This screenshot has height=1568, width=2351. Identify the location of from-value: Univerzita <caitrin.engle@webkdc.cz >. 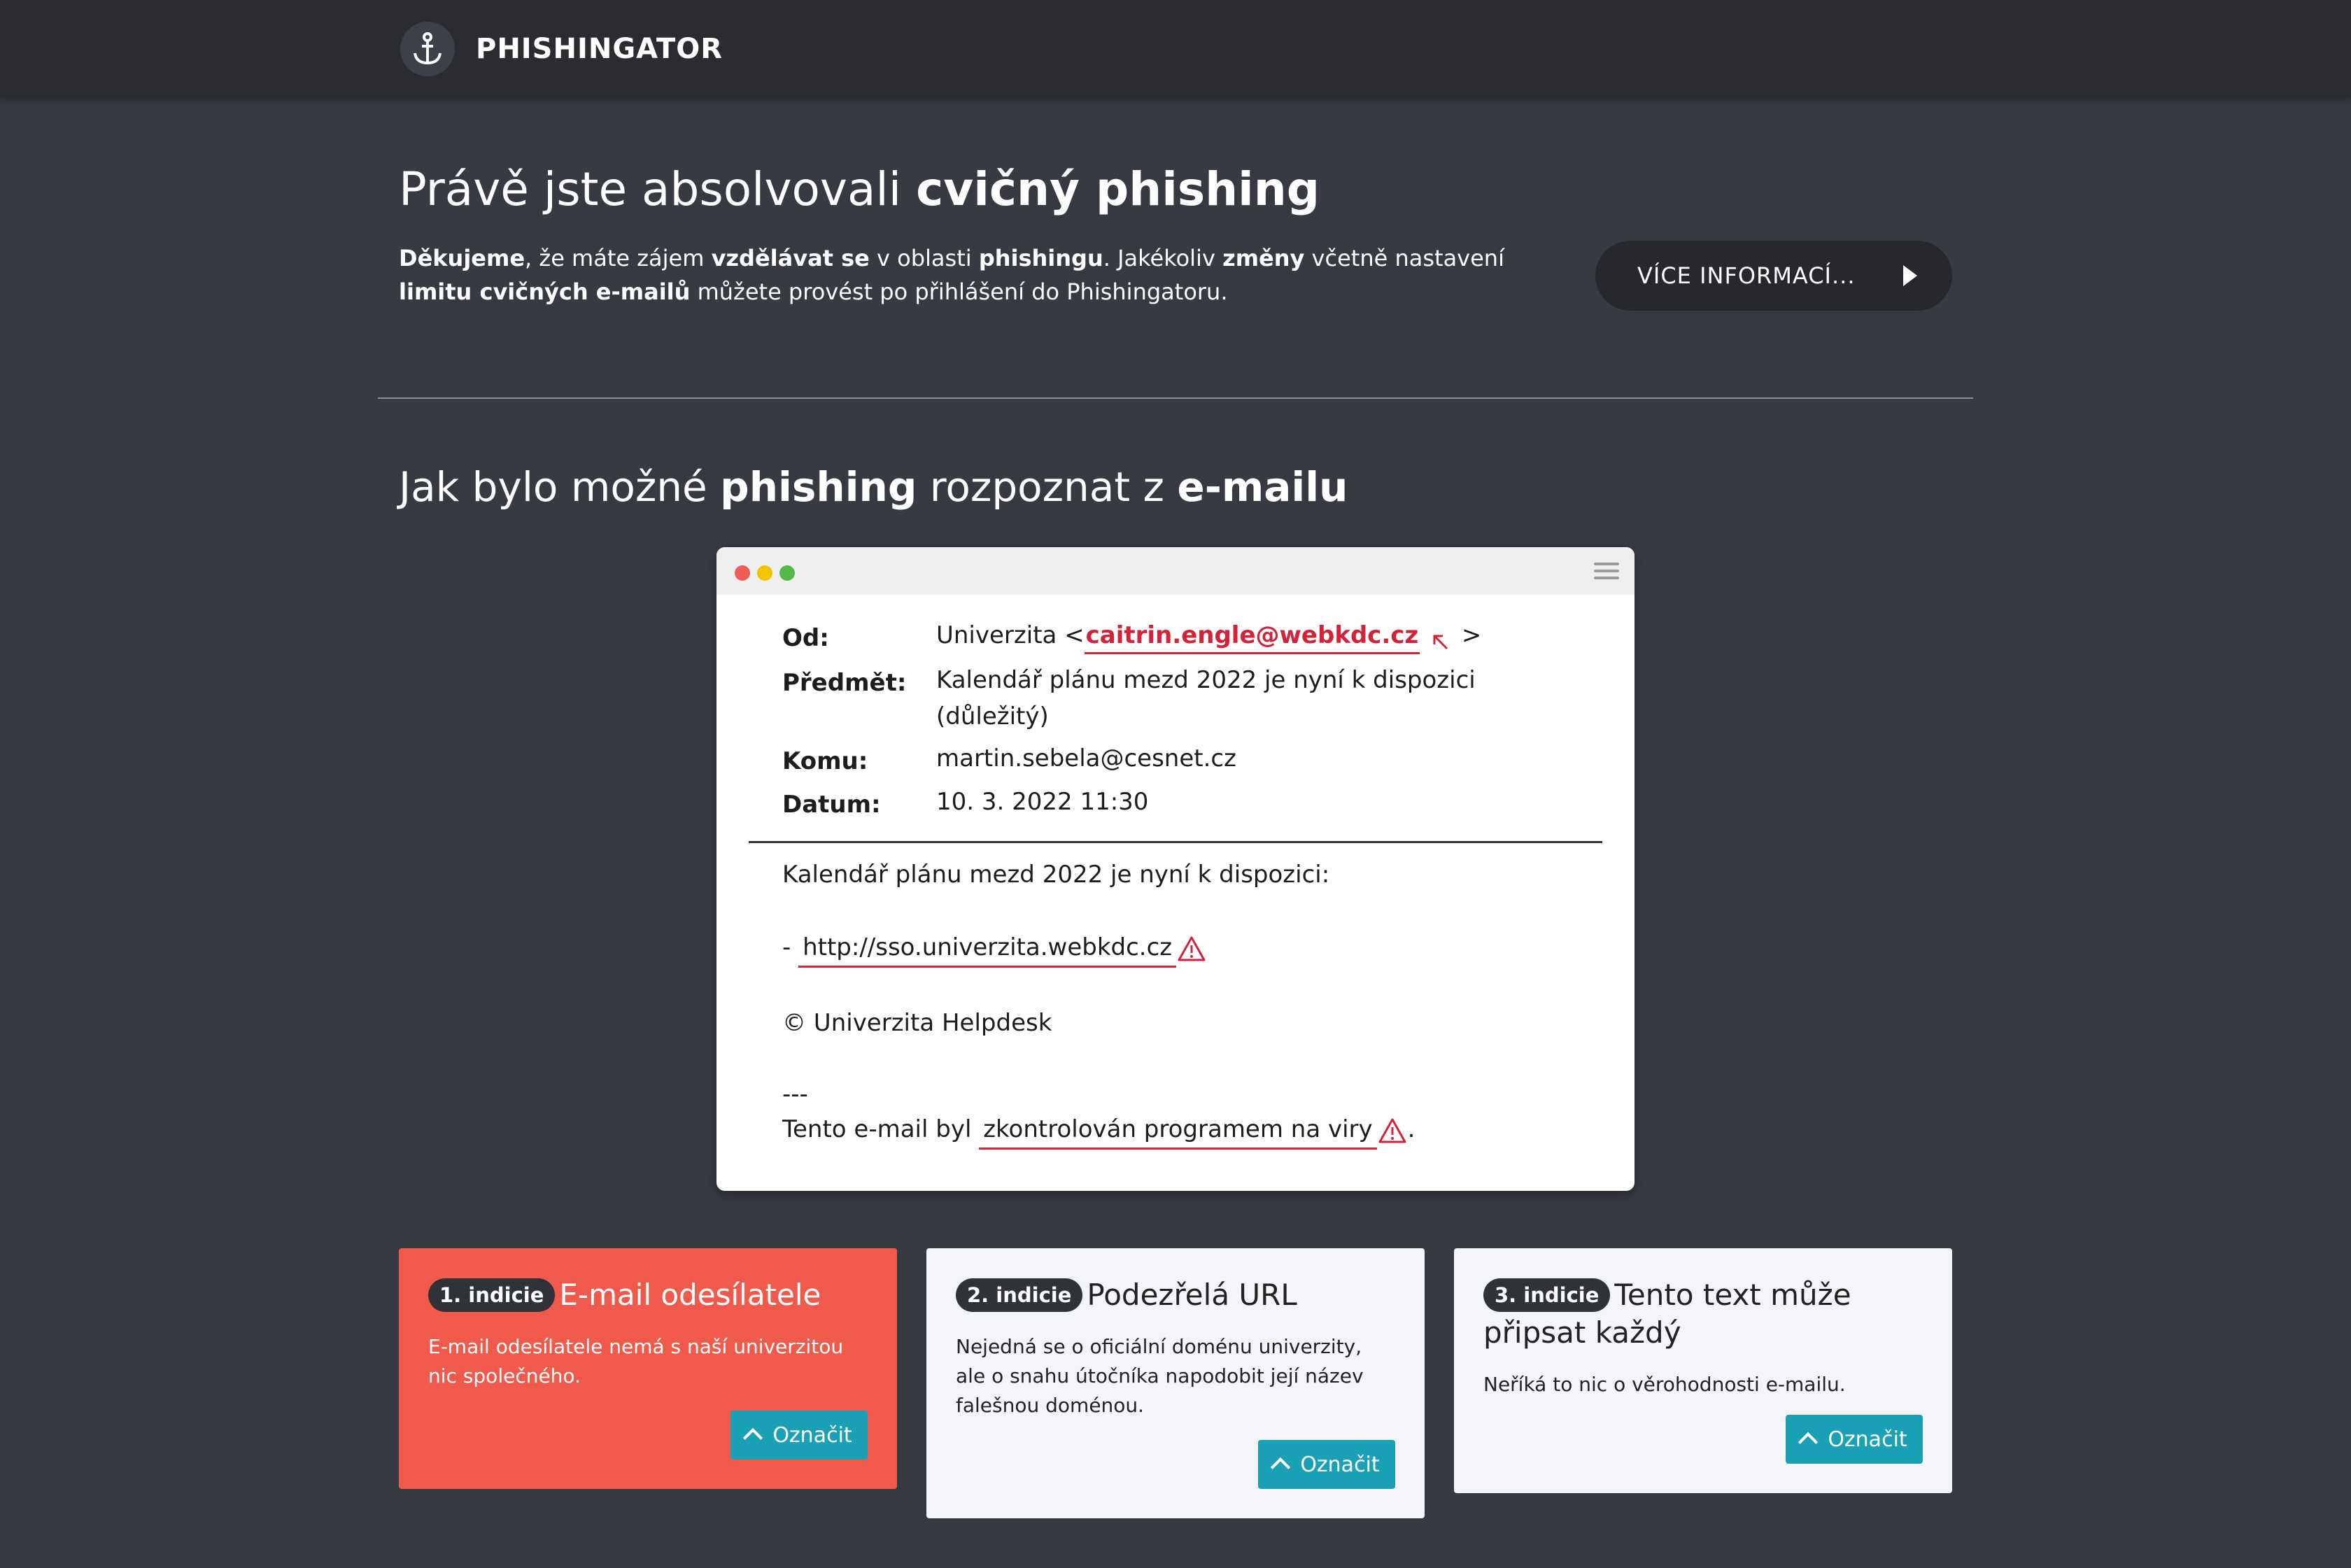
(1208, 635).